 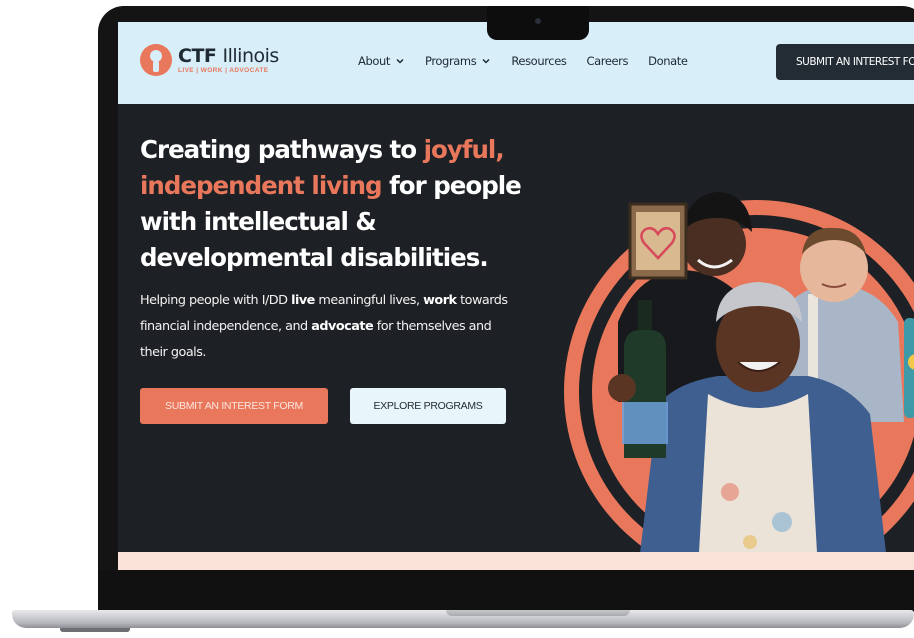 I want to click on laptop-base-groove, so click(x=538, y=613).